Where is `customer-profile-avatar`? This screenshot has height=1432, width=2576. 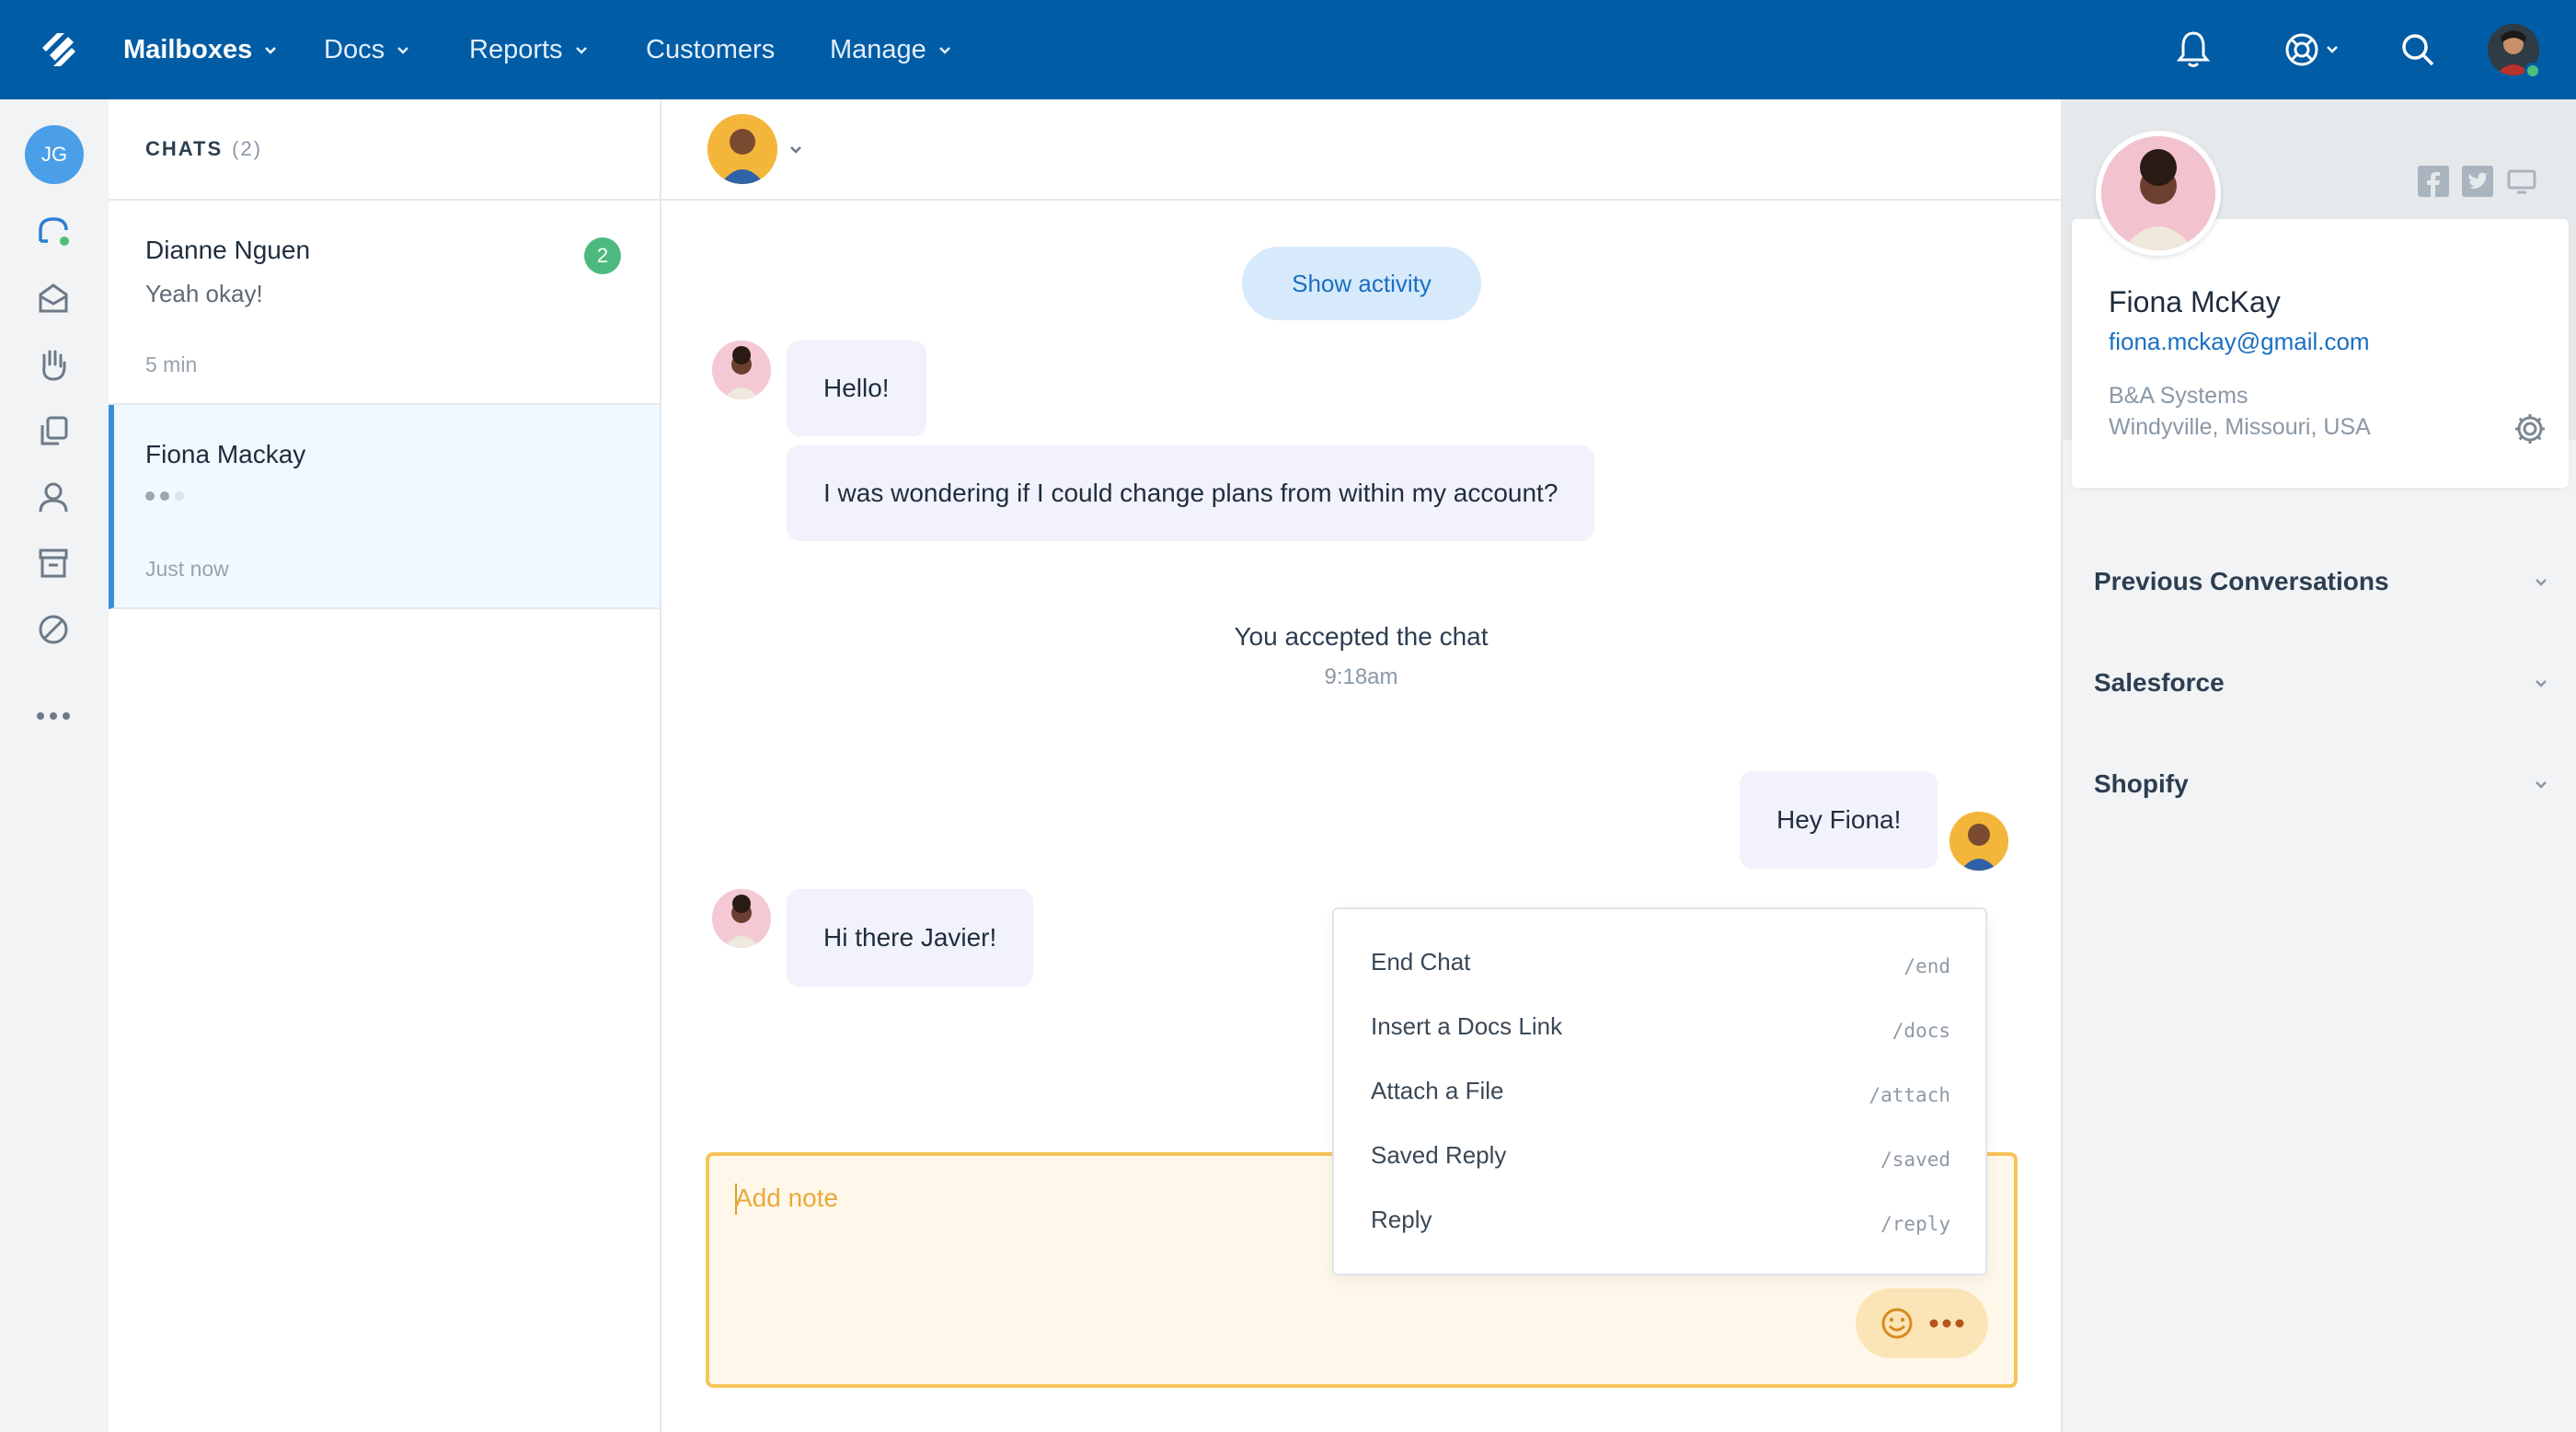
customer-profile-avatar is located at coordinates (2158, 193).